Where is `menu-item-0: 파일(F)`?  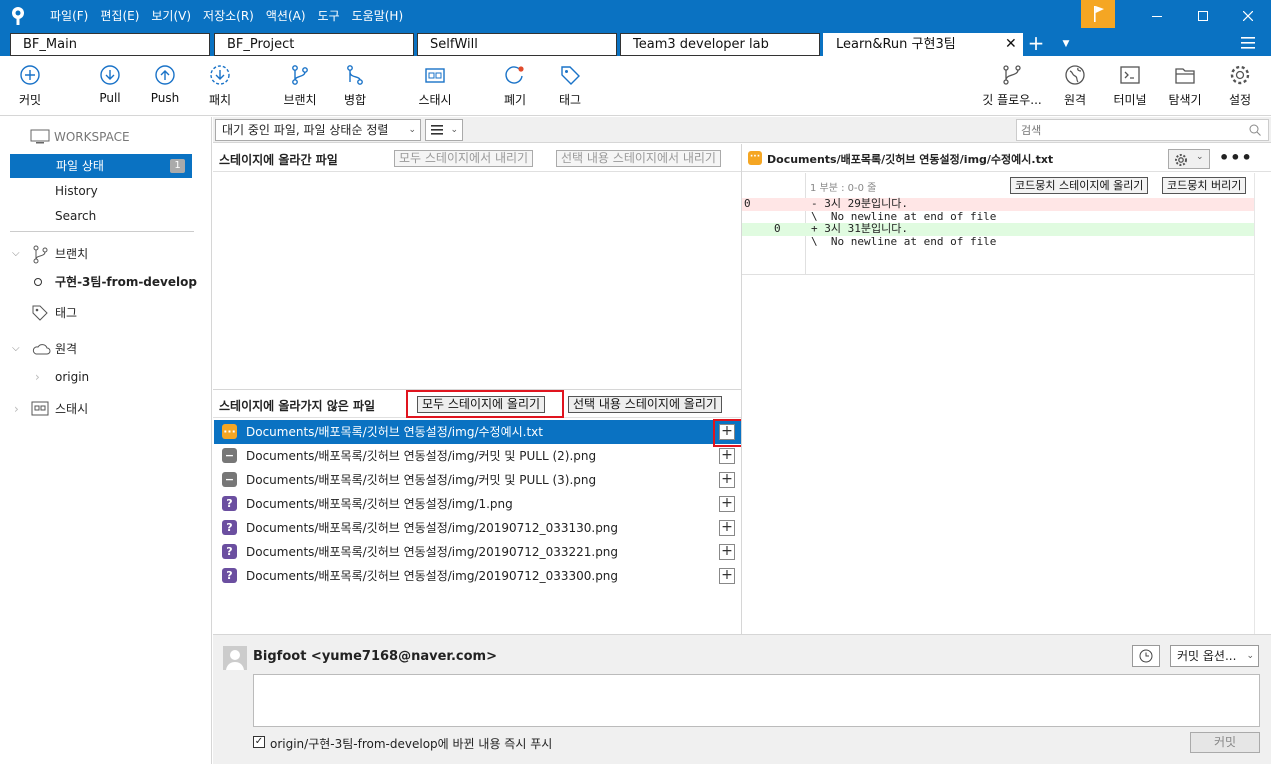
menu-item-0: 파일(F) is located at coordinates (69, 16).